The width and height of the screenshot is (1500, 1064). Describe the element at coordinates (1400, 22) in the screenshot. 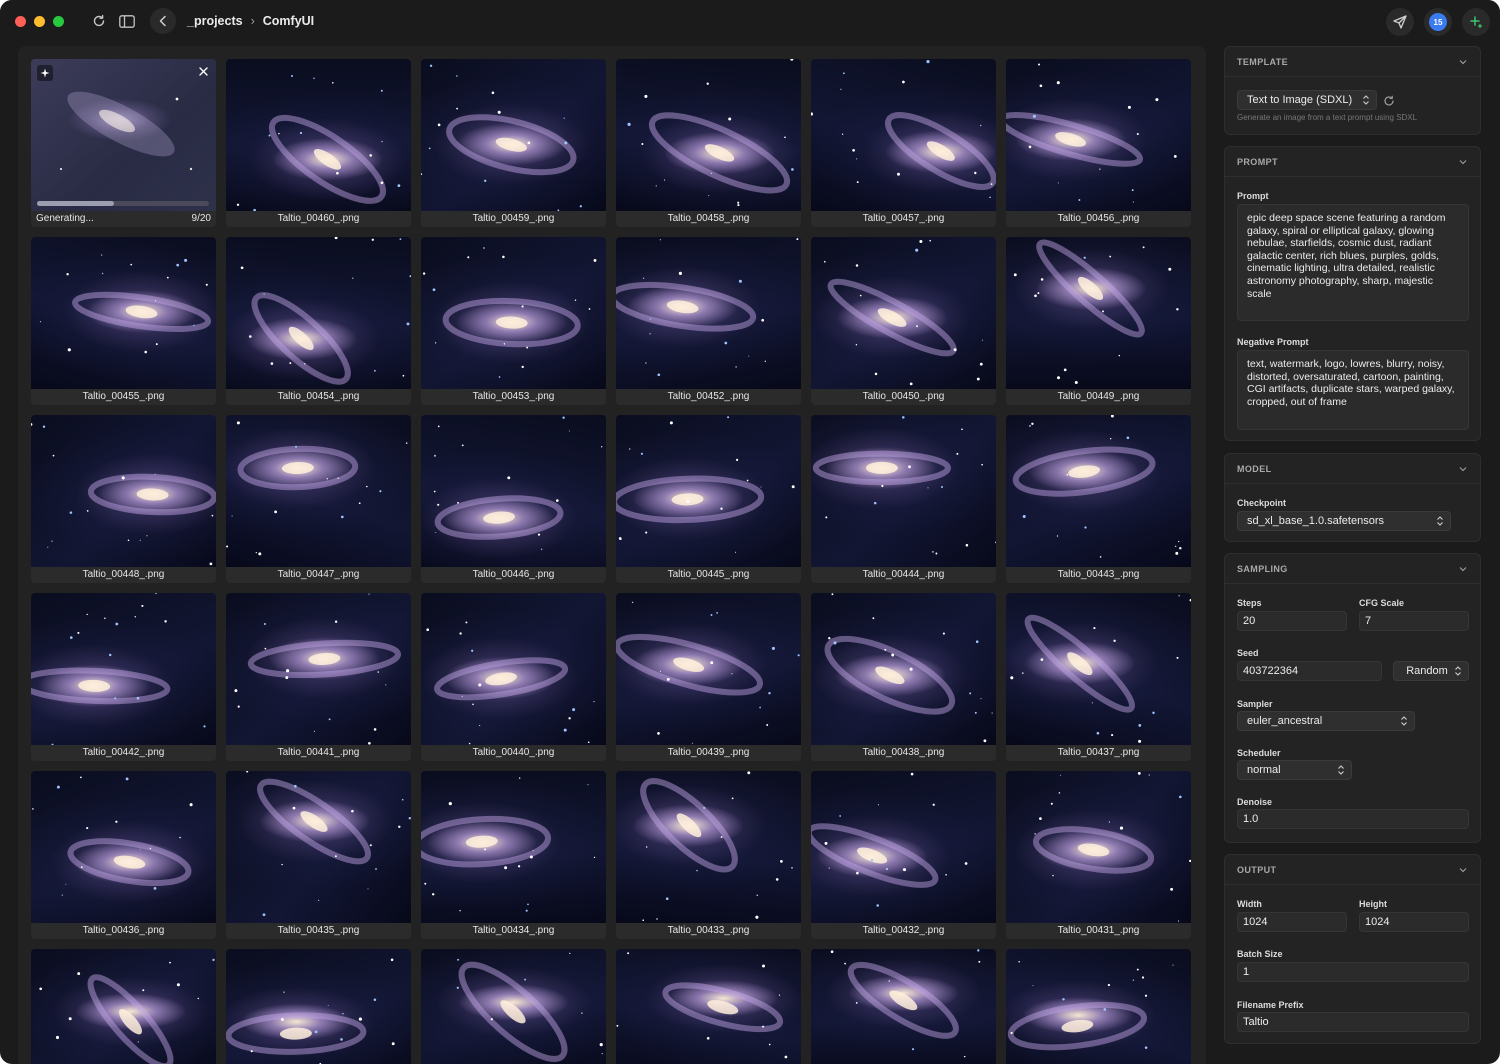

I see `send-button` at that location.